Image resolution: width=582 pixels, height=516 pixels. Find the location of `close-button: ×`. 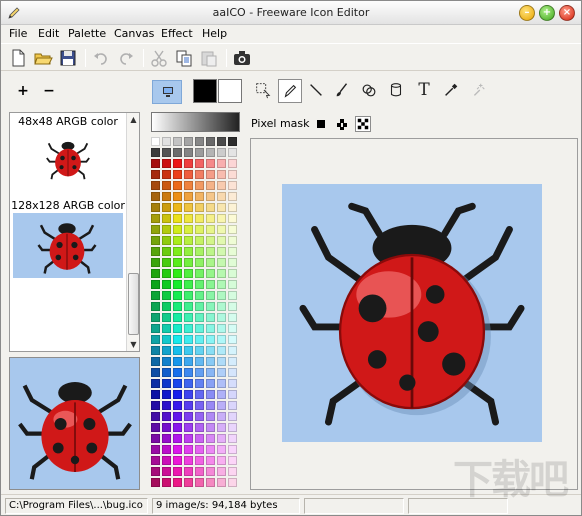

close-button: × is located at coordinates (567, 13).